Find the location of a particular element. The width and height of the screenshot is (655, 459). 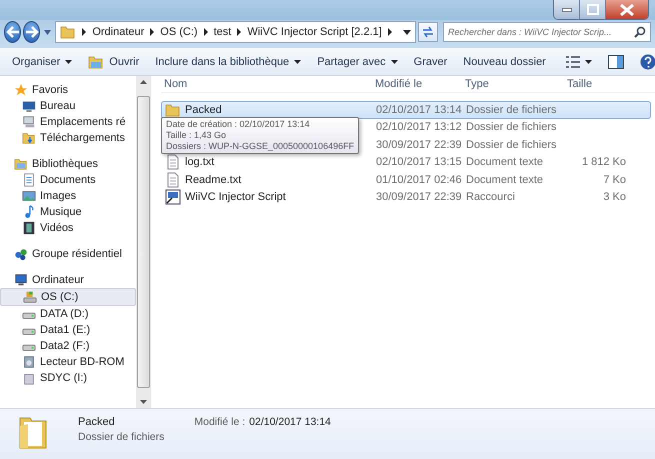

refresh-icon is located at coordinates (427, 32).